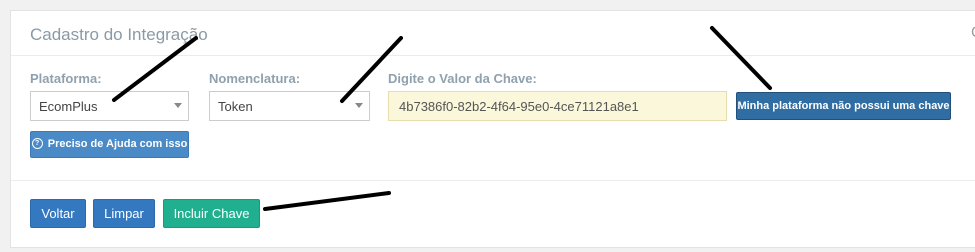  Describe the element at coordinates (493, 180) in the screenshot. I see `footer-divider` at that location.